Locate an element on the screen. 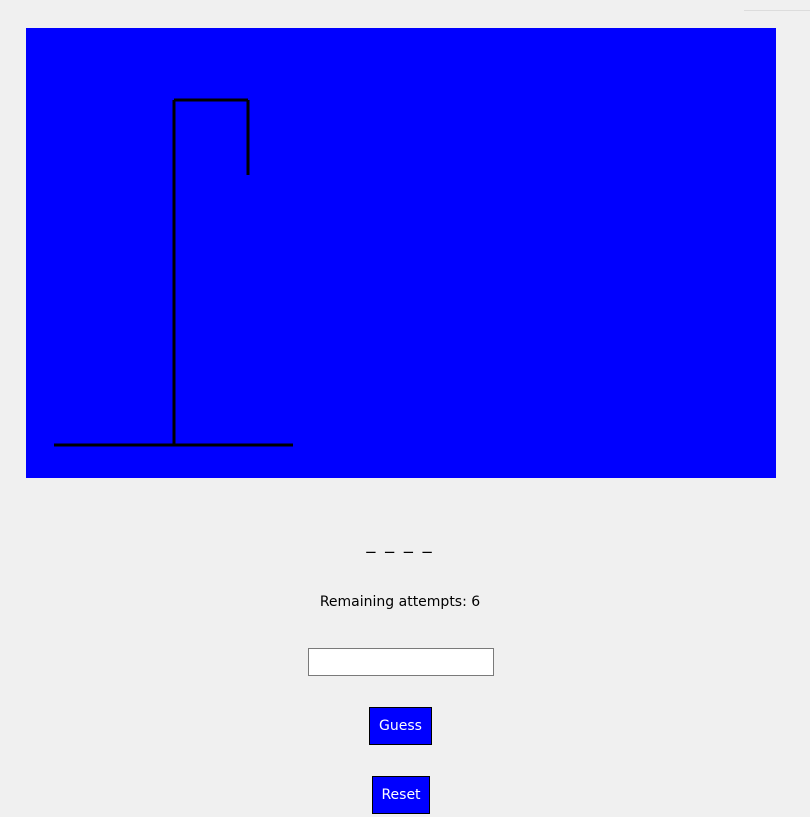  masked-word: _ _ _ _ is located at coordinates (400, 543).